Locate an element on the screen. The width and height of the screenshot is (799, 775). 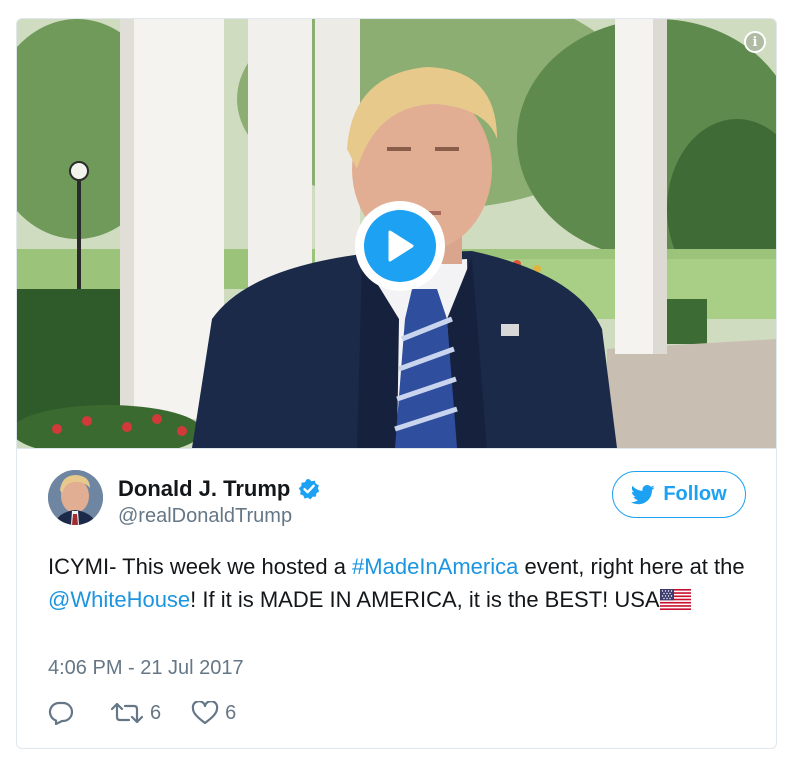
tweet-actions: 6 6 is located at coordinates (157, 713).